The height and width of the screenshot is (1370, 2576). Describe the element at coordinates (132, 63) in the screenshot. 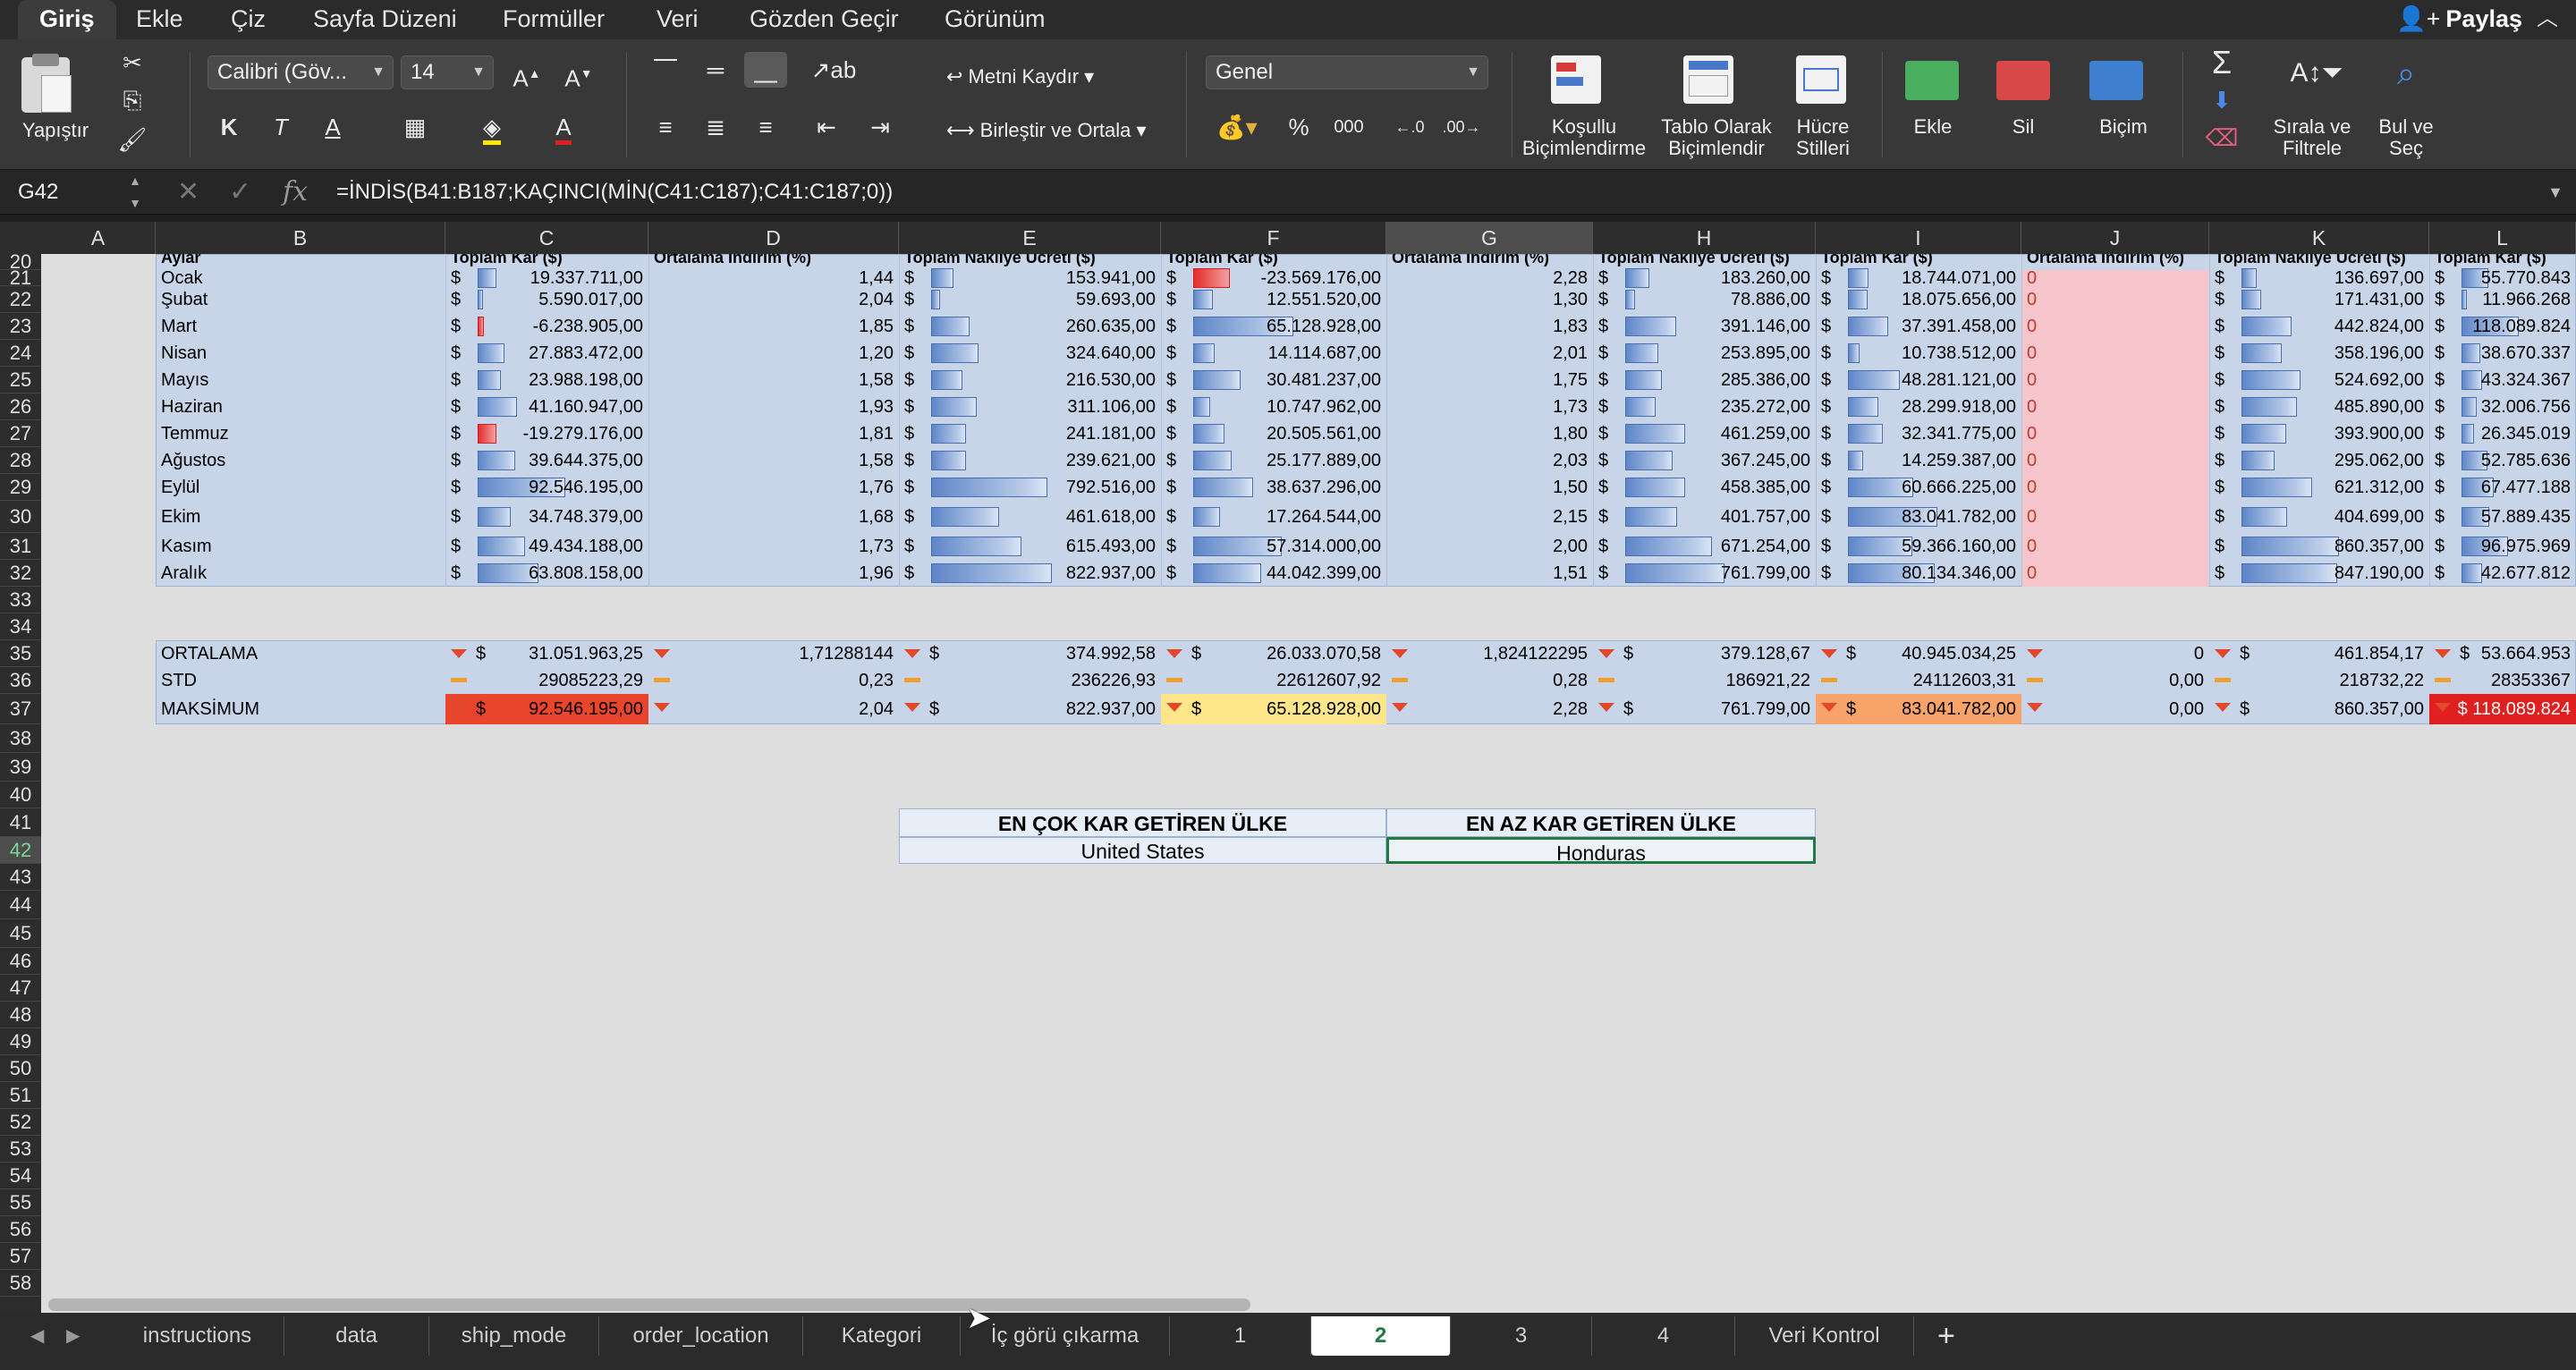

I see `scissors-icon: ✂` at that location.